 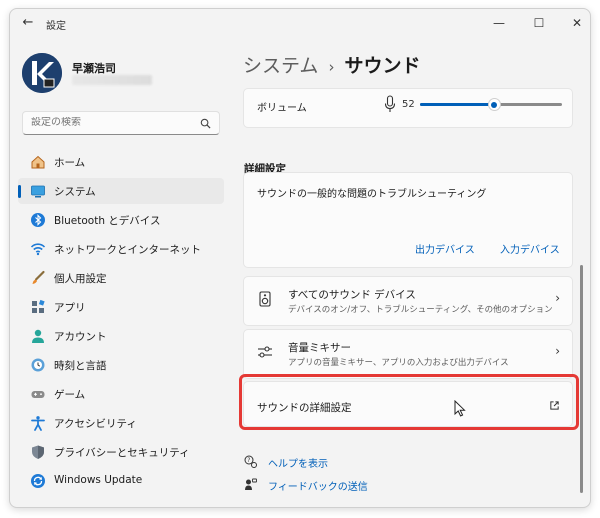 What do you see at coordinates (282, 108) in the screenshot?
I see `volume-label: ボリューム` at bounding box center [282, 108].